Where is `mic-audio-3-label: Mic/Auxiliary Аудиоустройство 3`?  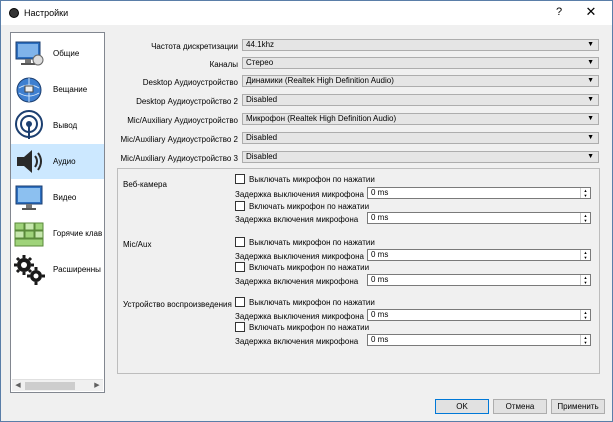
mic-audio-3-label: Mic/Auxiliary Аудиоустройство 3 is located at coordinates (179, 158).